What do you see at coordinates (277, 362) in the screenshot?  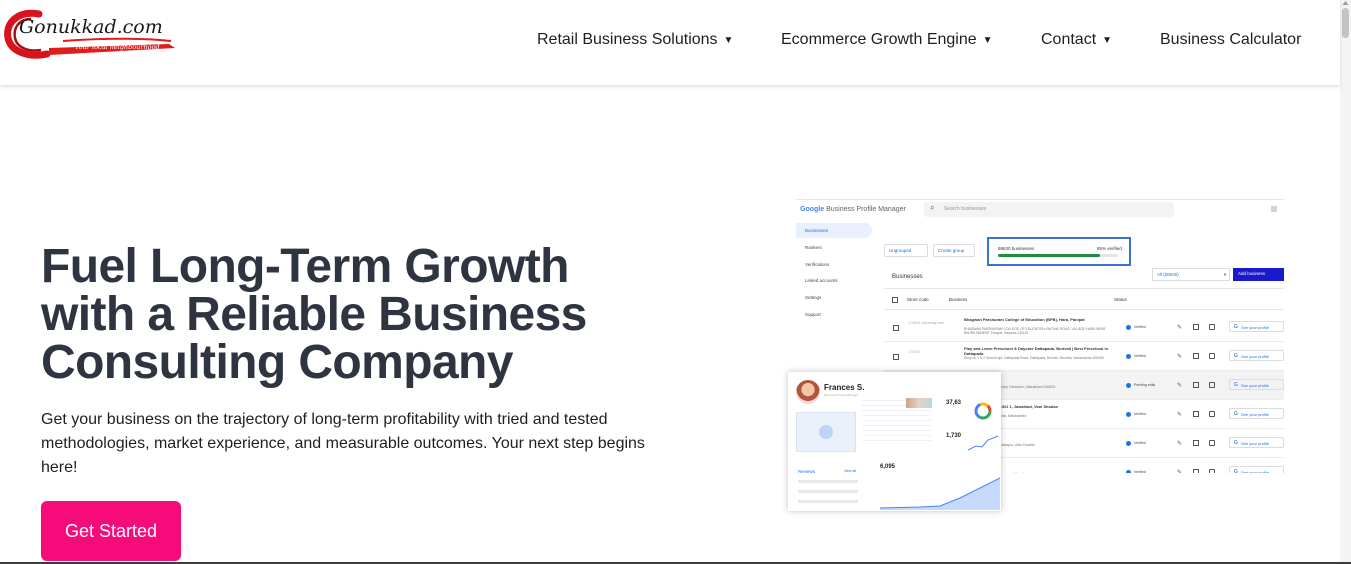 I see `hero-title-line: Consulting Company` at bounding box center [277, 362].